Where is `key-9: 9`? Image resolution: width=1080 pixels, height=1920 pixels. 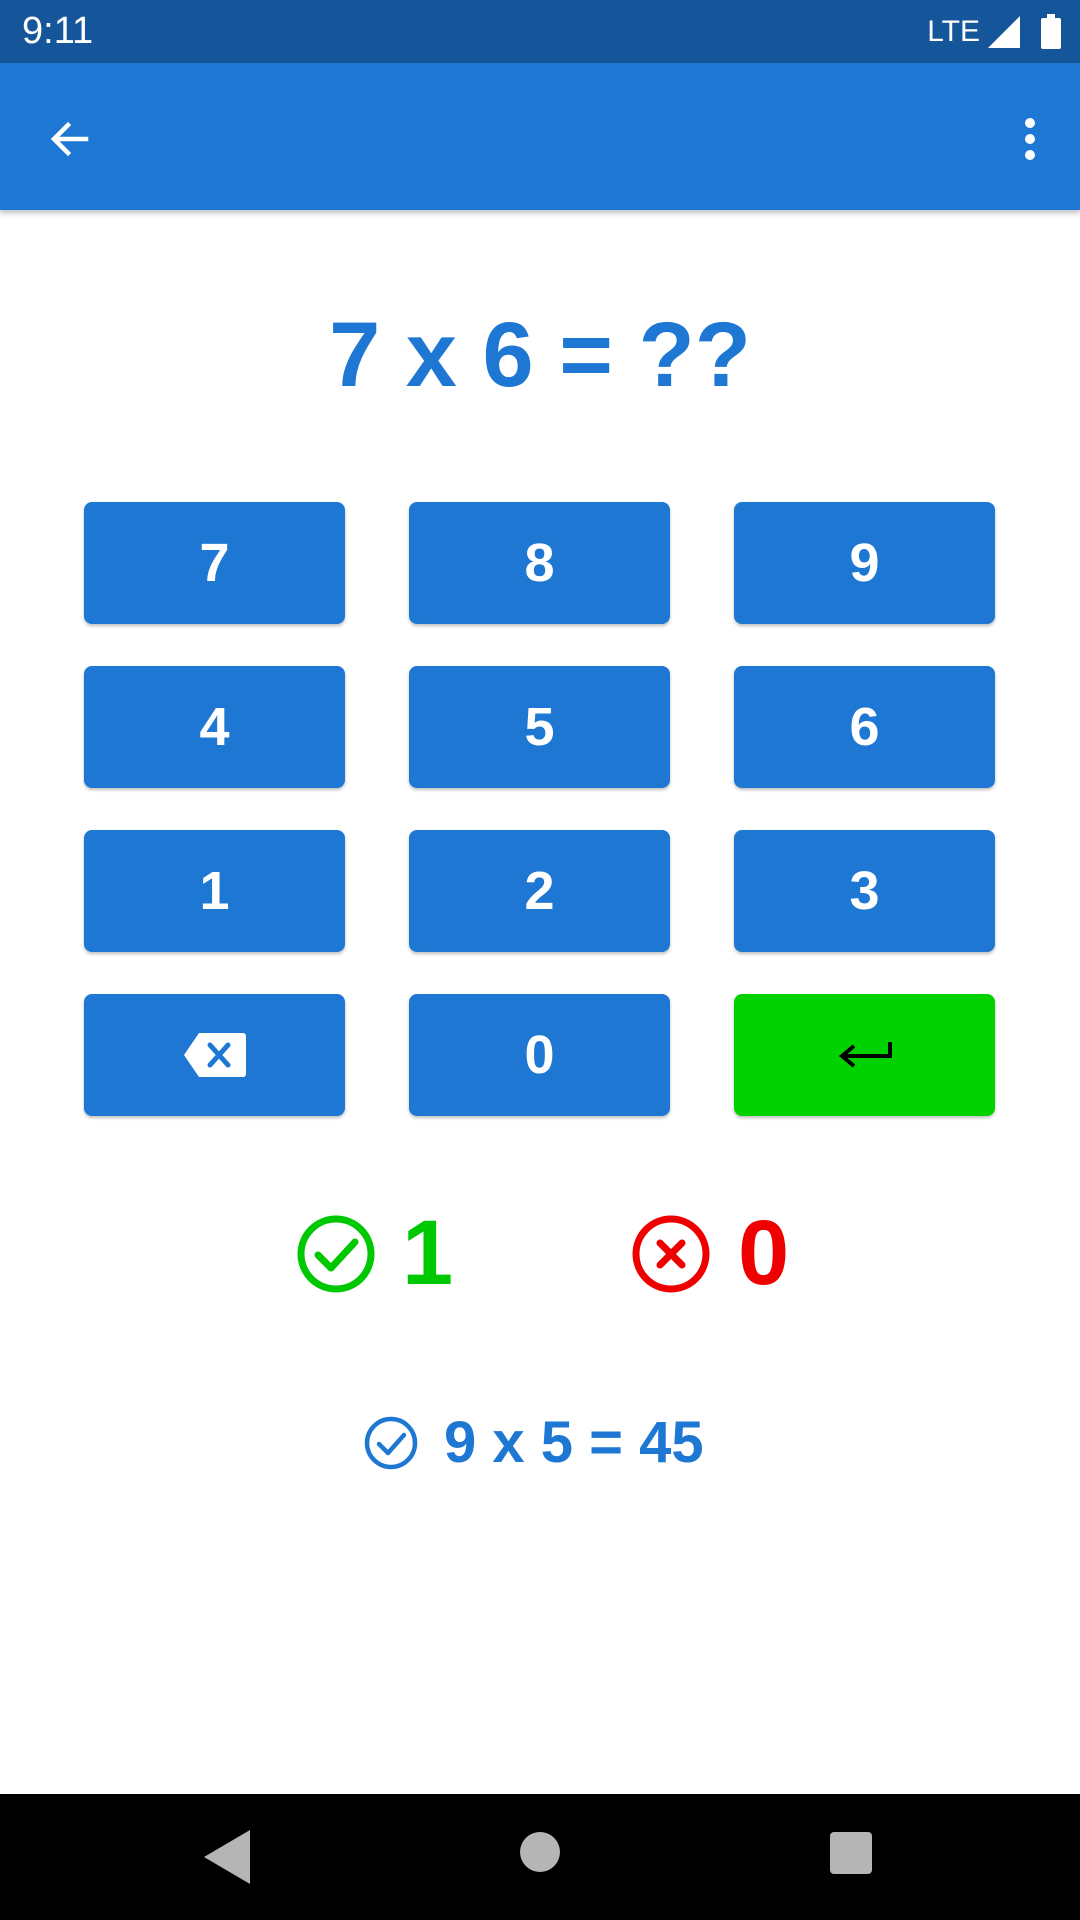
key-9: 9 is located at coordinates (864, 563).